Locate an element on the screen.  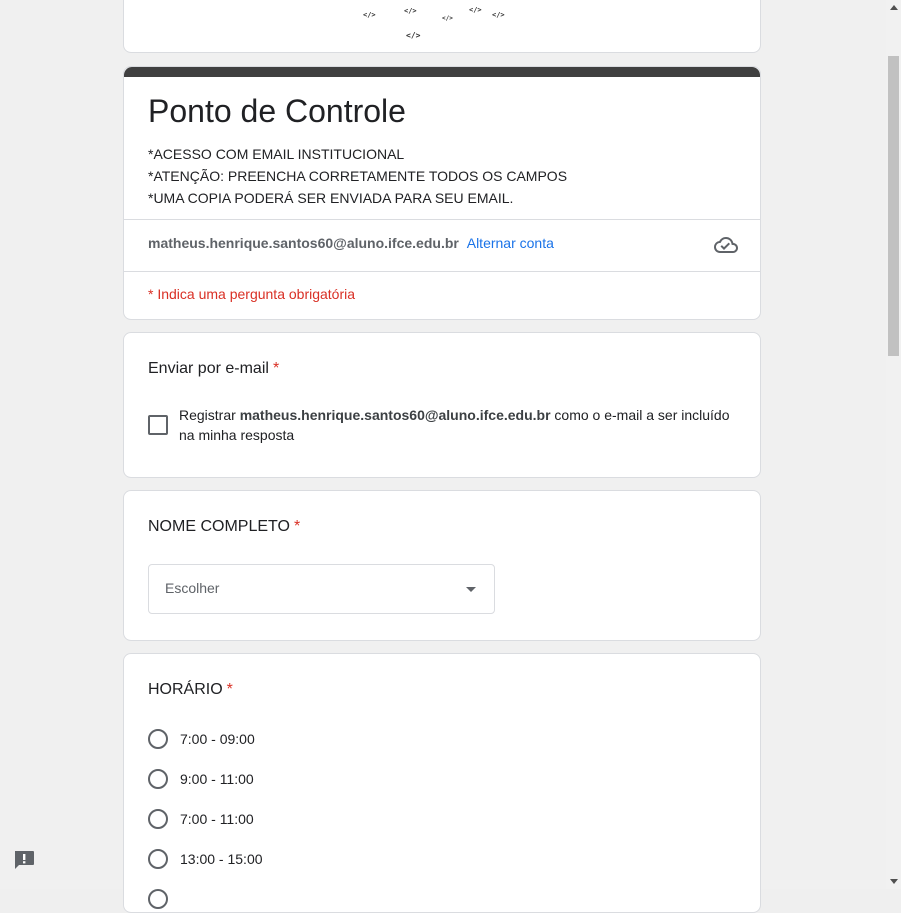
header-accent-bar is located at coordinates (442, 72).